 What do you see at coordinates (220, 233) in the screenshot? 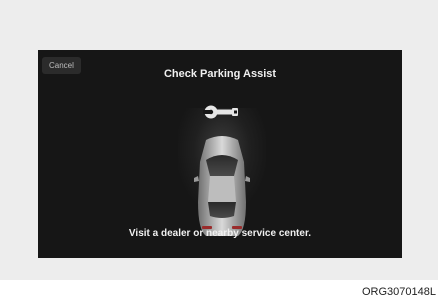
I see `warning-message: Visit a dealer or nearby service center.` at bounding box center [220, 233].